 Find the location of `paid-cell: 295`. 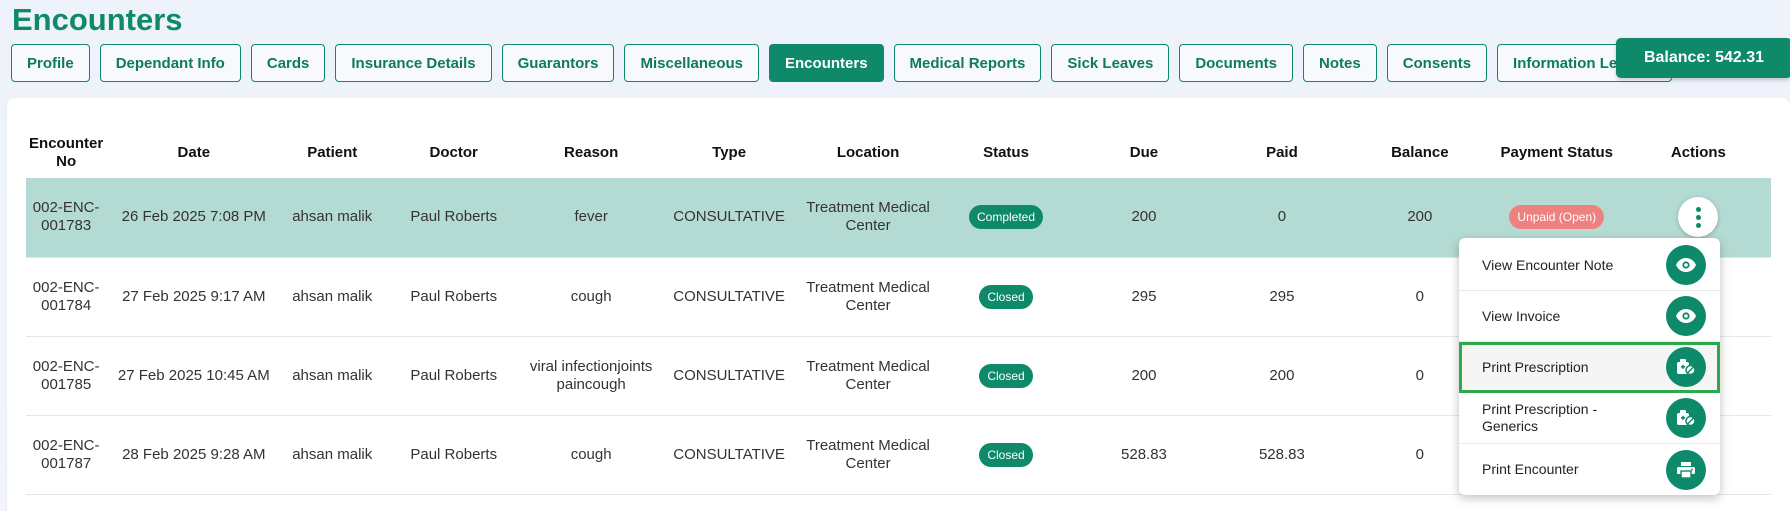

paid-cell: 295 is located at coordinates (1281, 297).